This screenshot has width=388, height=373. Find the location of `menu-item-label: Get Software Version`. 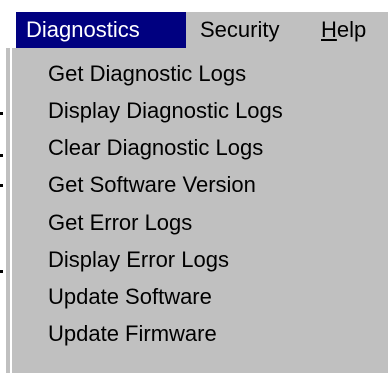

menu-item-label: Get Software Version is located at coordinates (152, 184).